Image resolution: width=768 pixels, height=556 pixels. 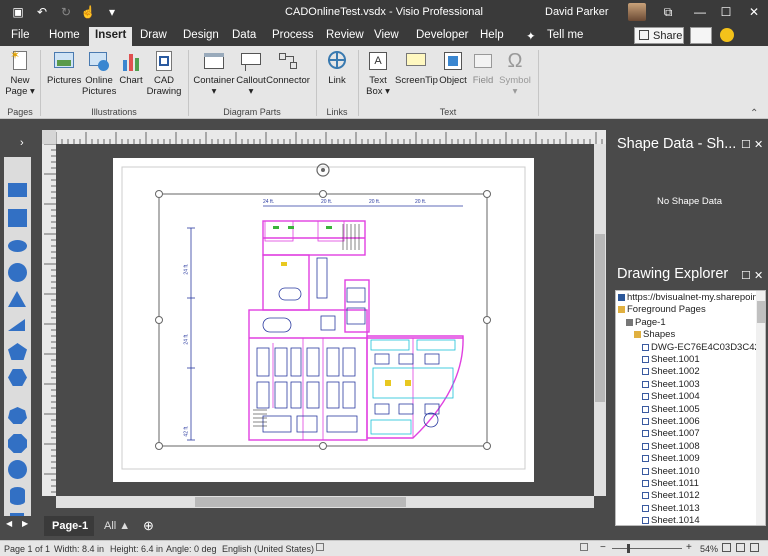 I want to click on tab-file: File, so click(x=20, y=35).